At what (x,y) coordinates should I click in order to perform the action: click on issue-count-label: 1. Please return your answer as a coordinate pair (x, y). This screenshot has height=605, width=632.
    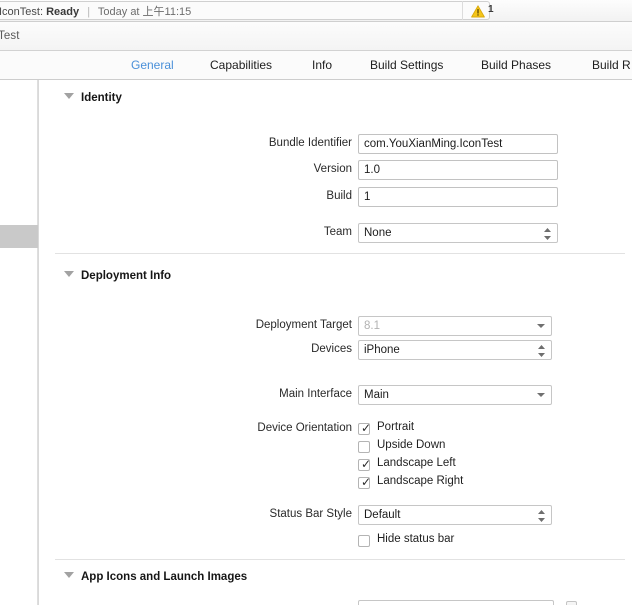
    Looking at the image, I should click on (491, 9).